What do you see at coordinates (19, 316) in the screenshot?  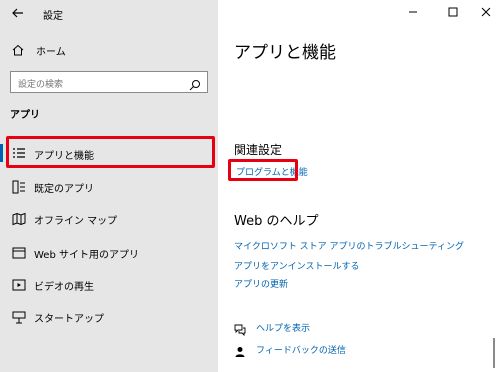 I see `startup-icon` at bounding box center [19, 316].